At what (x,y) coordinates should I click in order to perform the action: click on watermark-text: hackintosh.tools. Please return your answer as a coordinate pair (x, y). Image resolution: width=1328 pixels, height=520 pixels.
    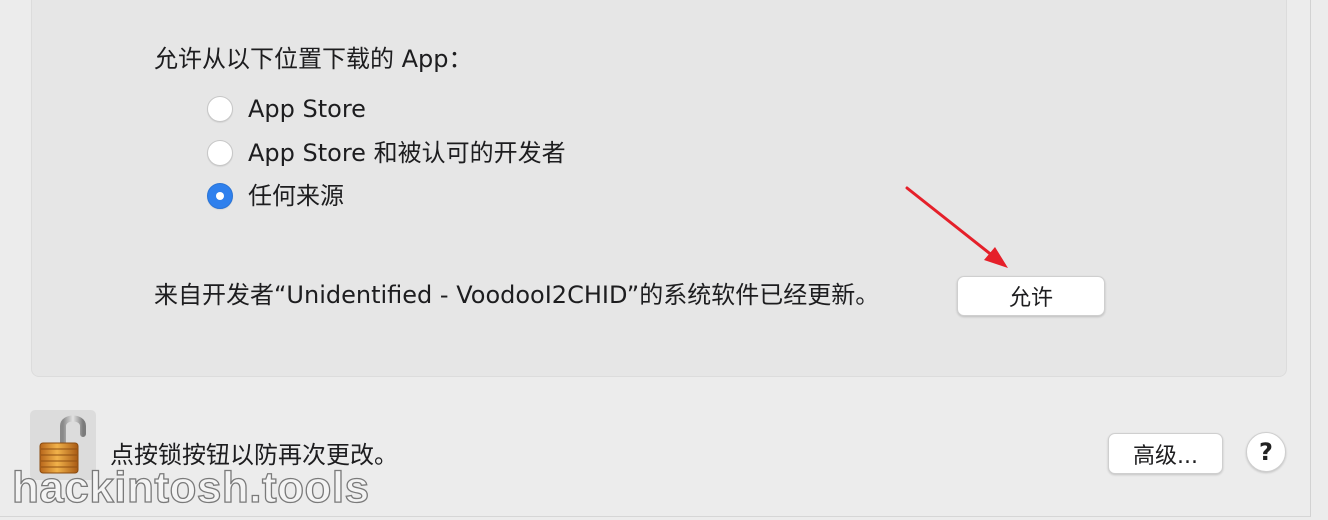
    Looking at the image, I should click on (190, 487).